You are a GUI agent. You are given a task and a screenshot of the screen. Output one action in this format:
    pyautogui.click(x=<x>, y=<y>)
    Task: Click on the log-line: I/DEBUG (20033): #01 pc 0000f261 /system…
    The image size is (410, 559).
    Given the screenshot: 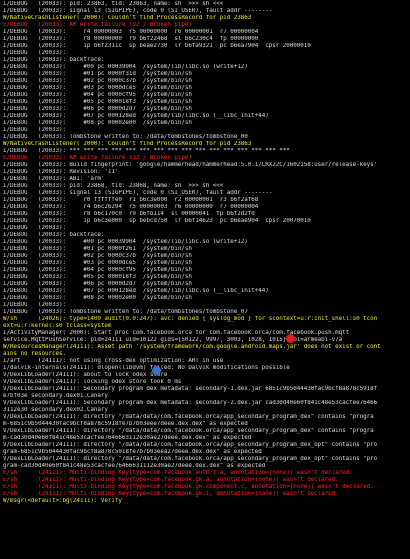 What is the action you would take?
    pyautogui.click(x=97, y=249)
    